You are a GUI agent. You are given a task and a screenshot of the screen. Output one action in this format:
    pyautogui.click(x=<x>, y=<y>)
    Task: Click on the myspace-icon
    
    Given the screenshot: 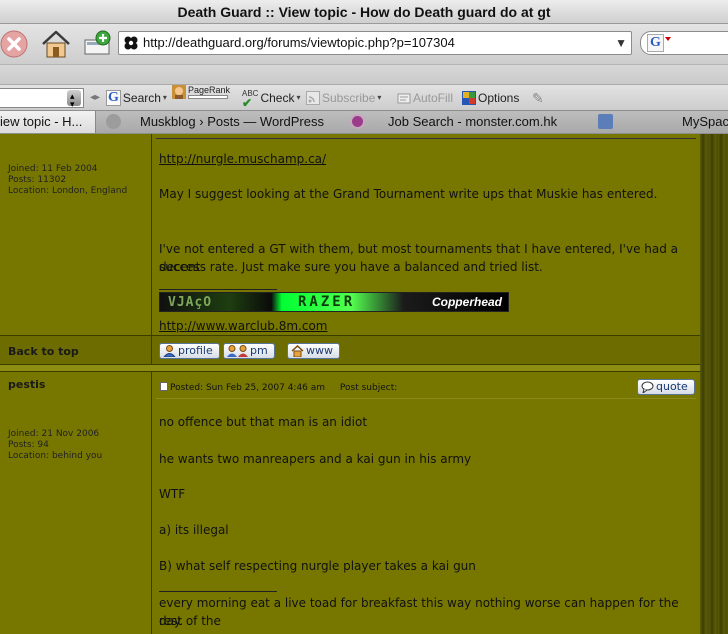 What is the action you would take?
    pyautogui.click(x=605, y=121)
    